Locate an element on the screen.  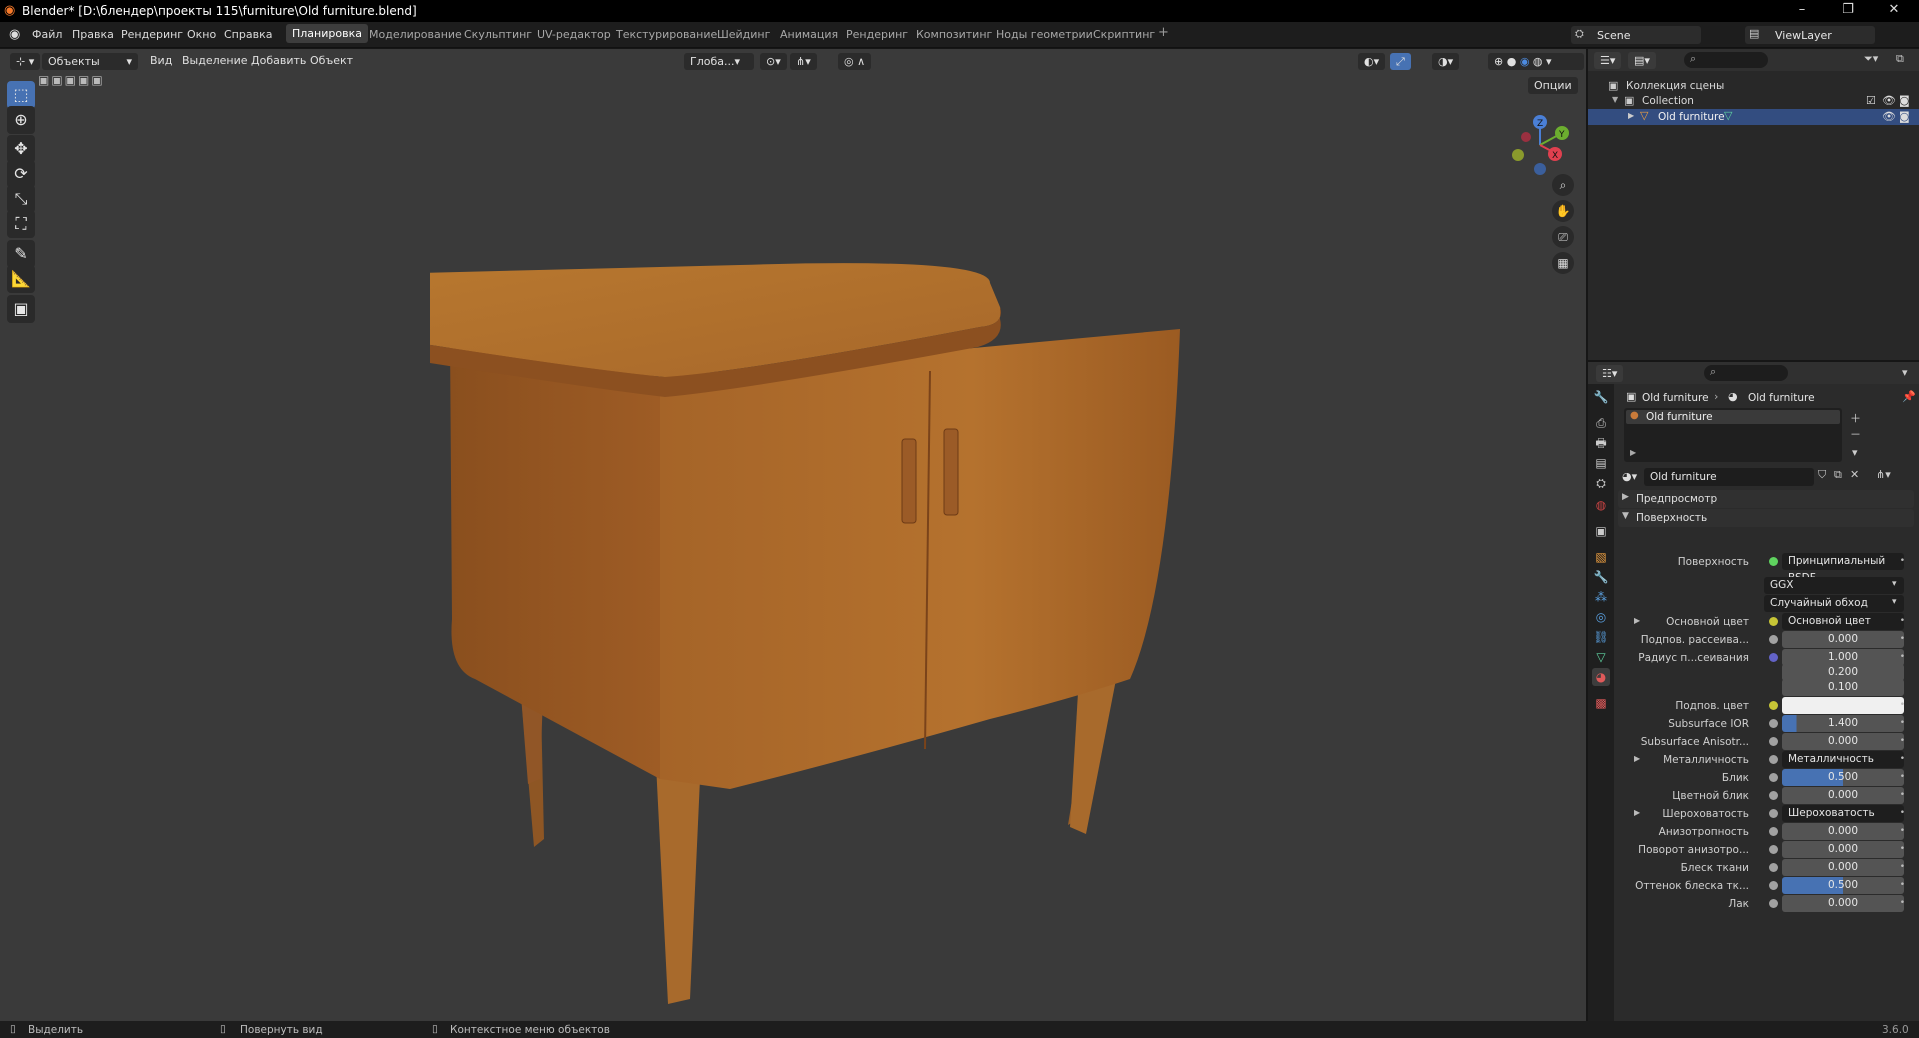
tab-texturing: Текстурирование is located at coordinates (666, 34).